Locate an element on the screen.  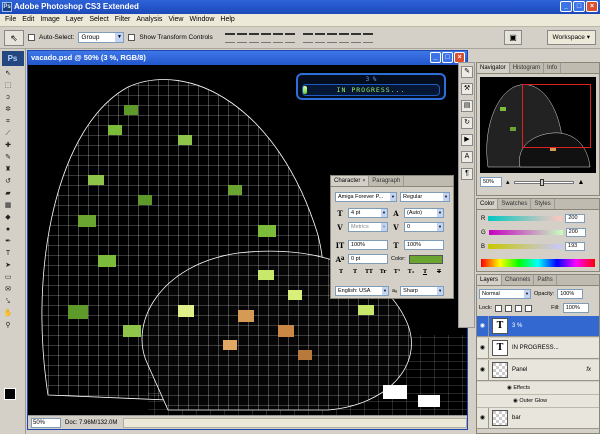
fill-field: 100% is located at coordinates (575, 308).